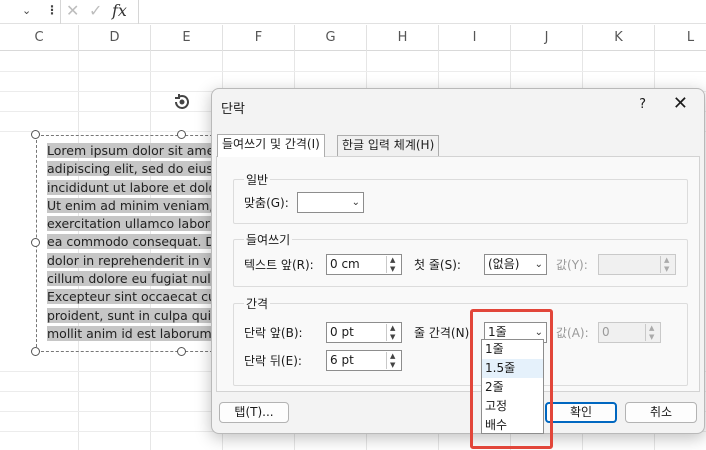  I want to click on text-line: cillum dolore eu fugiat nulla, so click(133, 279).